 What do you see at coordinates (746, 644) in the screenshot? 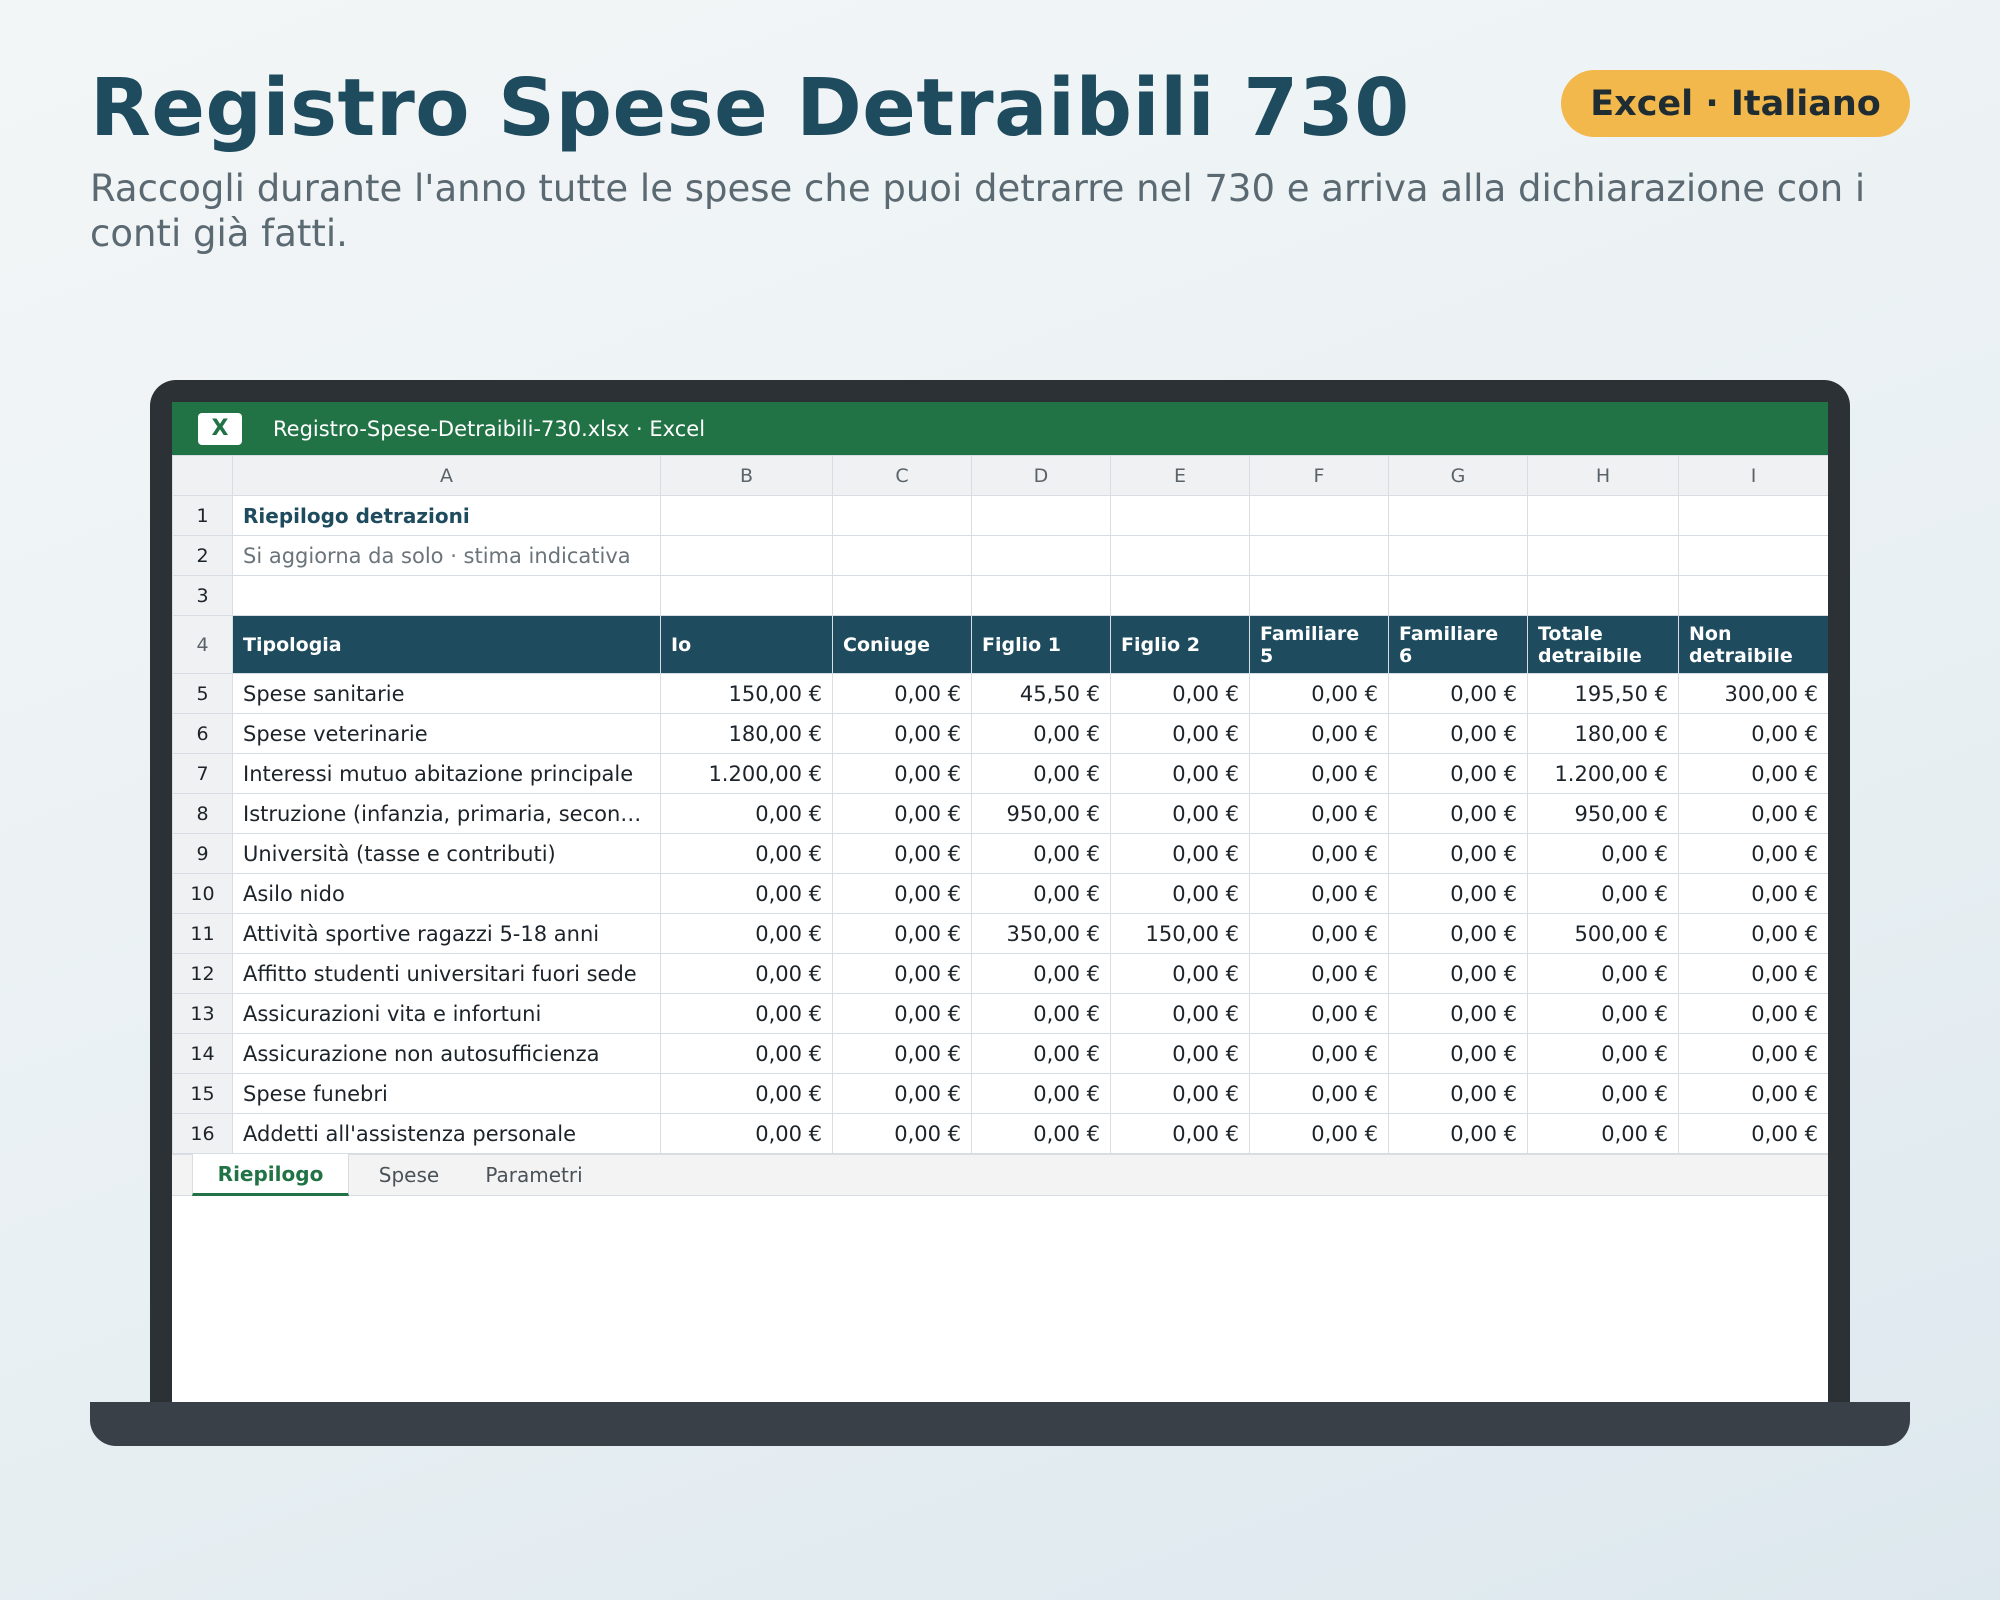
I see `table-header-cell: Io` at bounding box center [746, 644].